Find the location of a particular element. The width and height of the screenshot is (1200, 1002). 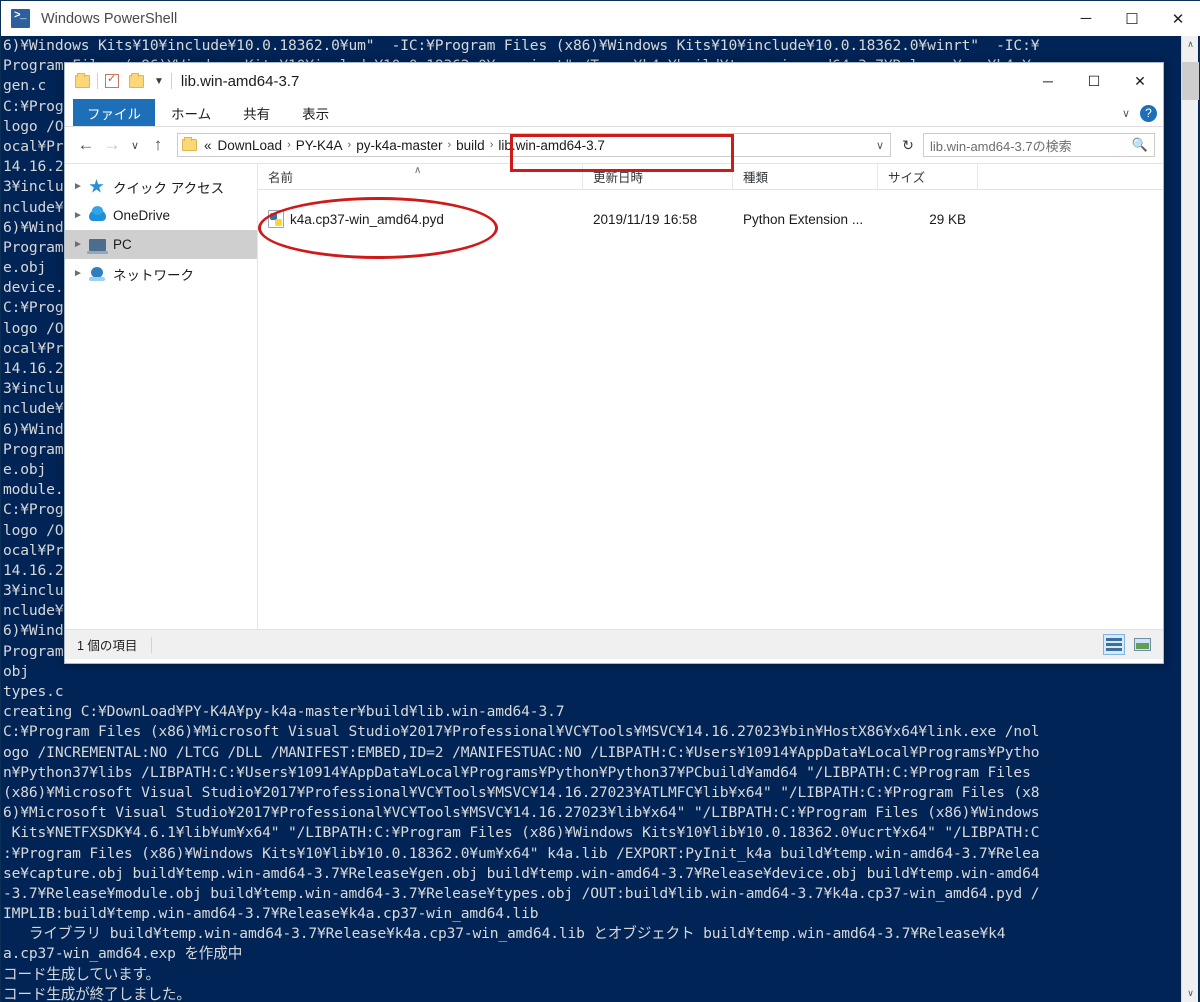

status-bar: 1 個の項目 is located at coordinates (614, 644).